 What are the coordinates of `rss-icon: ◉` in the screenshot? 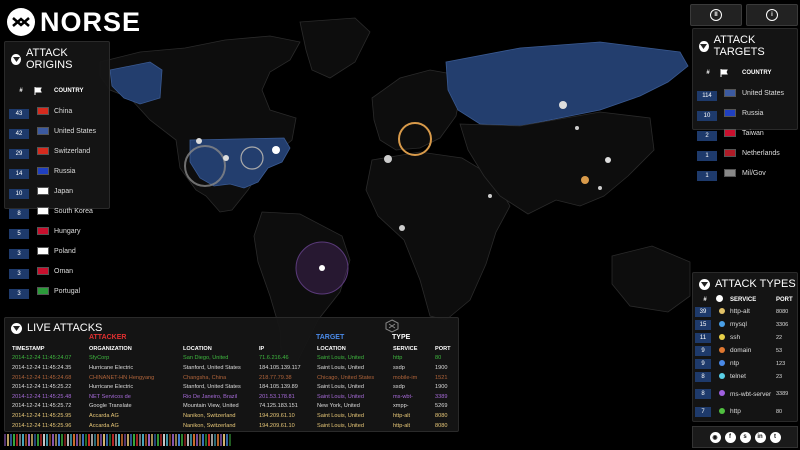 It's located at (715, 437).